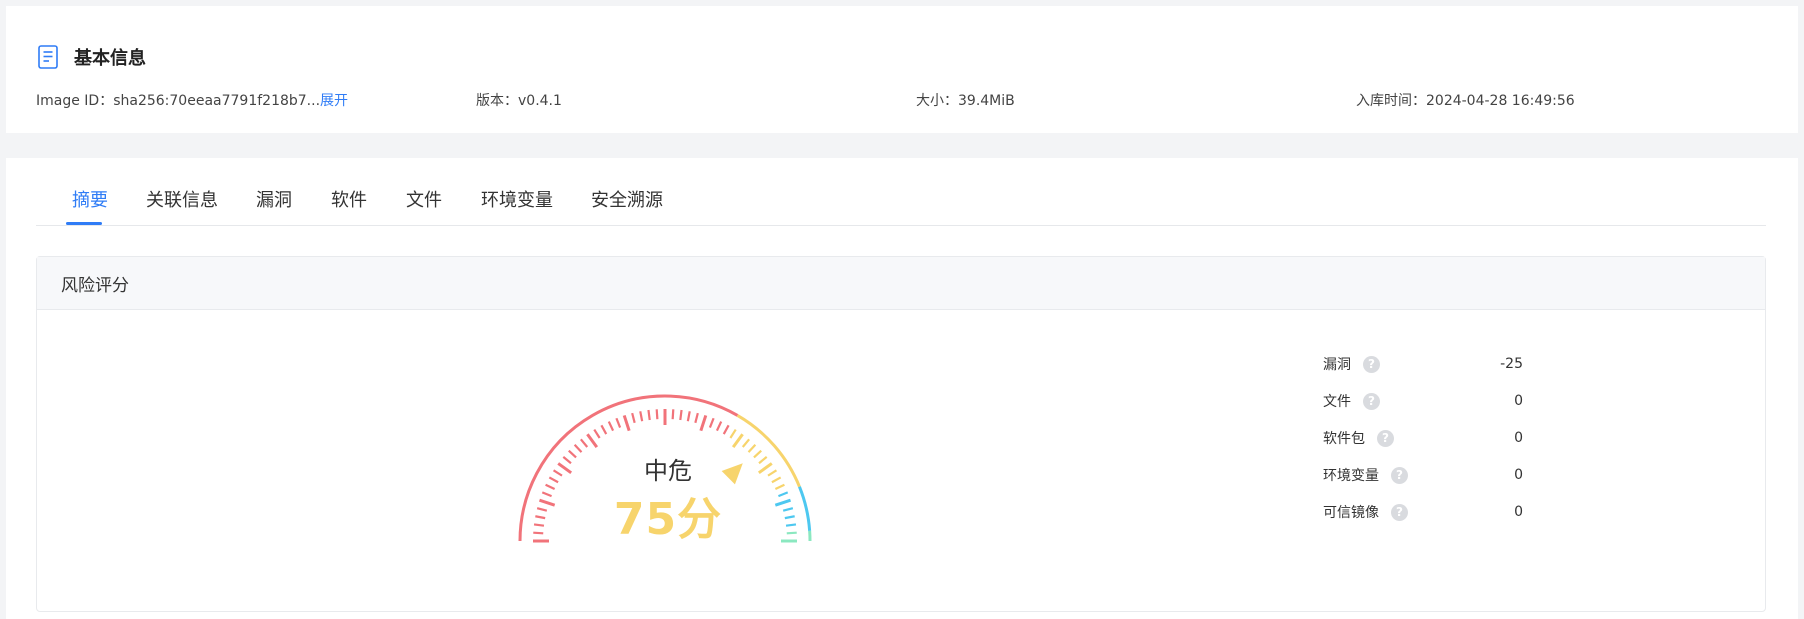 The width and height of the screenshot is (1804, 619). I want to click on breakdown-row-trusted-image: 可信镜像 ? 0, so click(1423, 512).